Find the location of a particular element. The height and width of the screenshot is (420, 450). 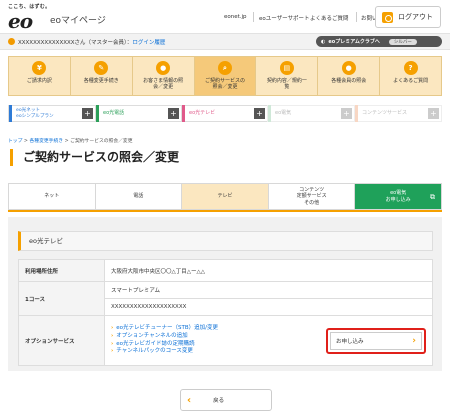

apply-button: お申し込み › is located at coordinates (376, 340).